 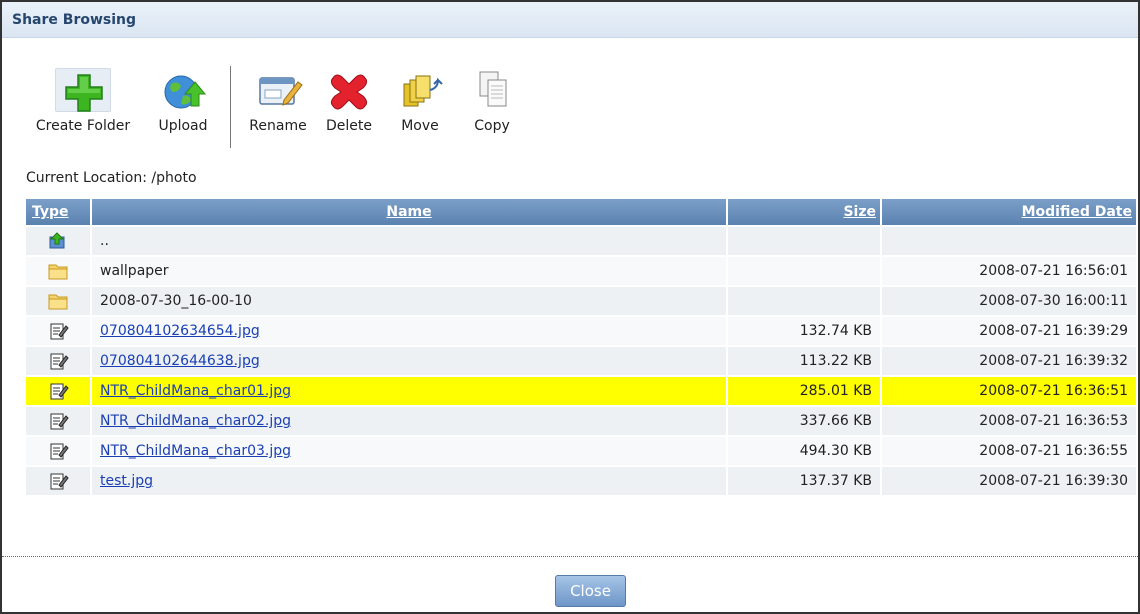 What do you see at coordinates (590, 591) in the screenshot?
I see `close-button: Close` at bounding box center [590, 591].